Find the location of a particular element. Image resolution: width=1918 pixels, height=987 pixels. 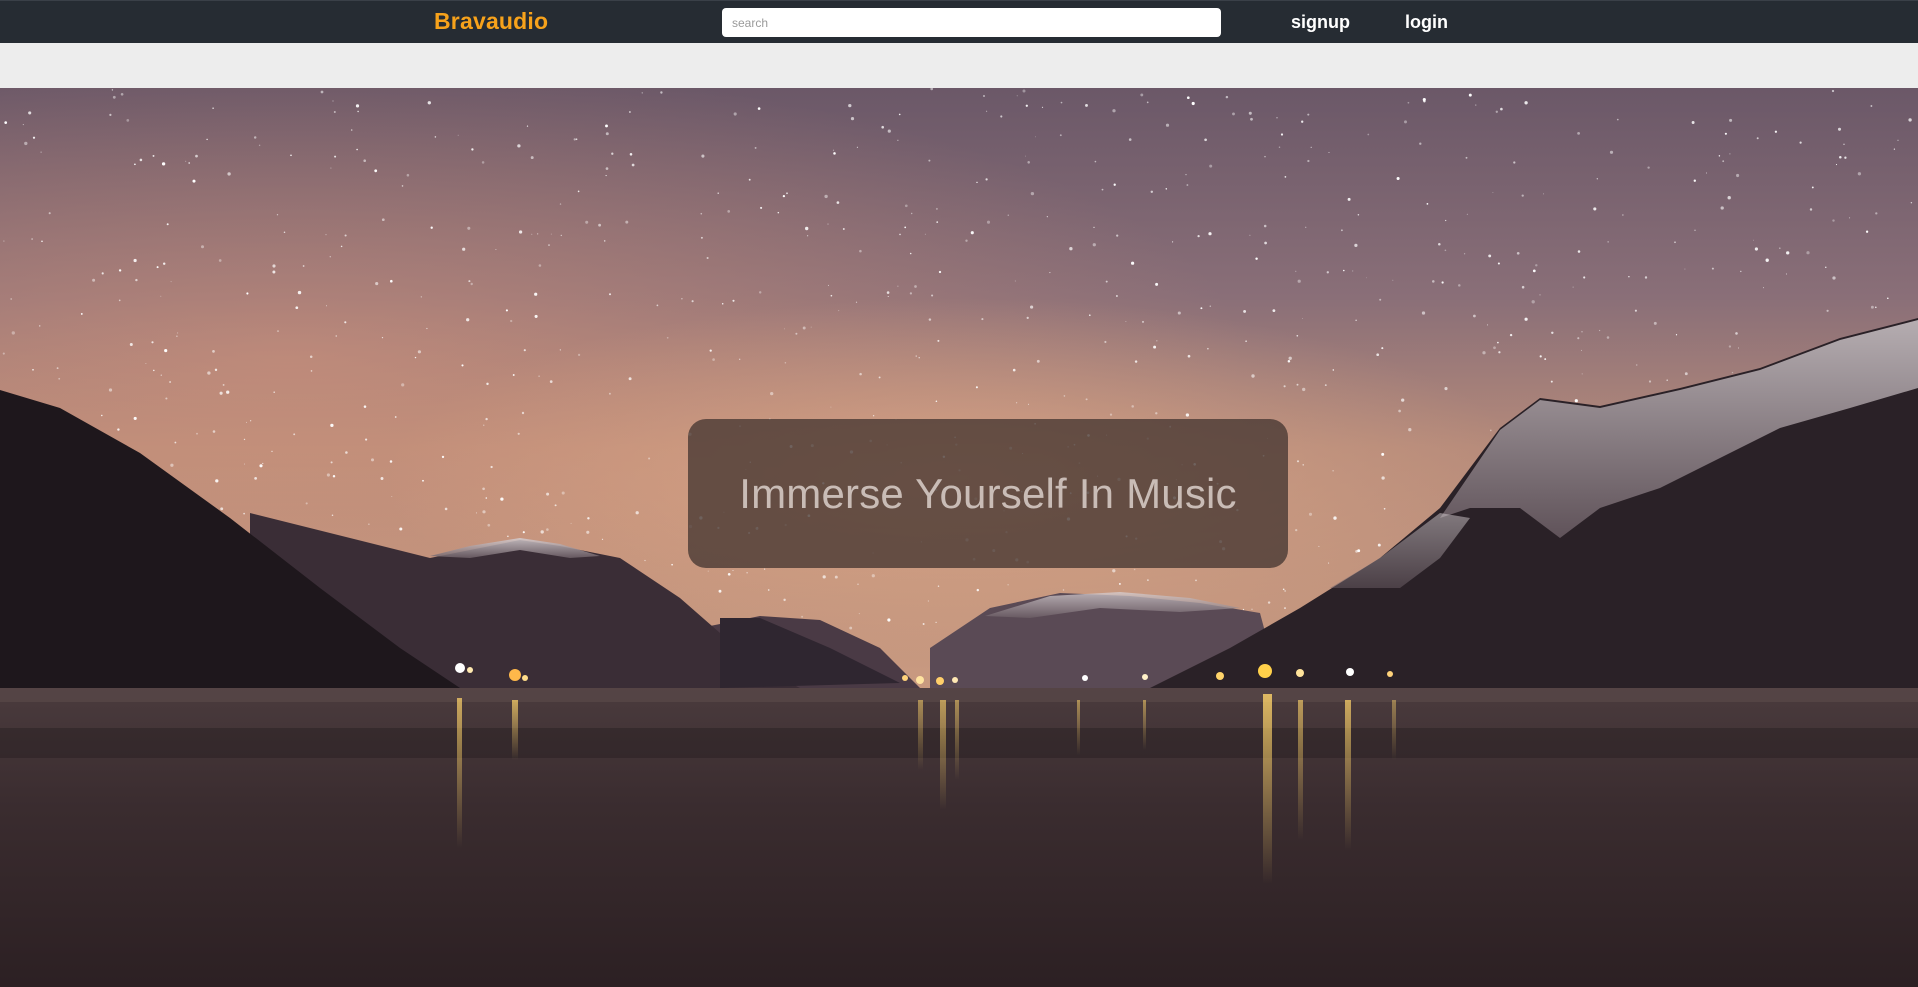

hero-tagline: Immerse Yourself In Music is located at coordinates (988, 493).